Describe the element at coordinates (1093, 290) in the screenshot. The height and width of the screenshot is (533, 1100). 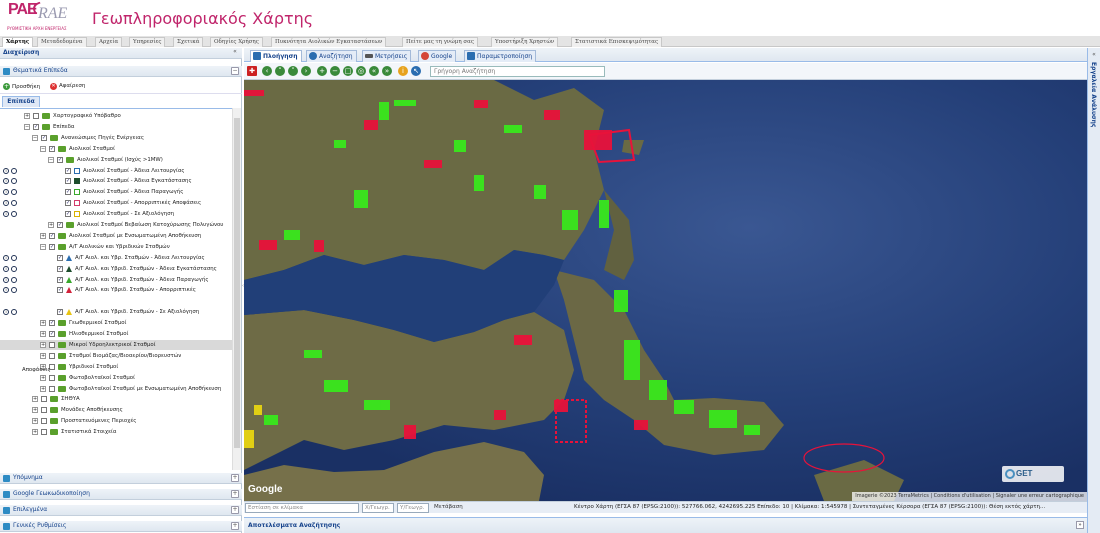
I see `analysis-tools-panel: « Εργαλεία Ανάλυσης` at that location.